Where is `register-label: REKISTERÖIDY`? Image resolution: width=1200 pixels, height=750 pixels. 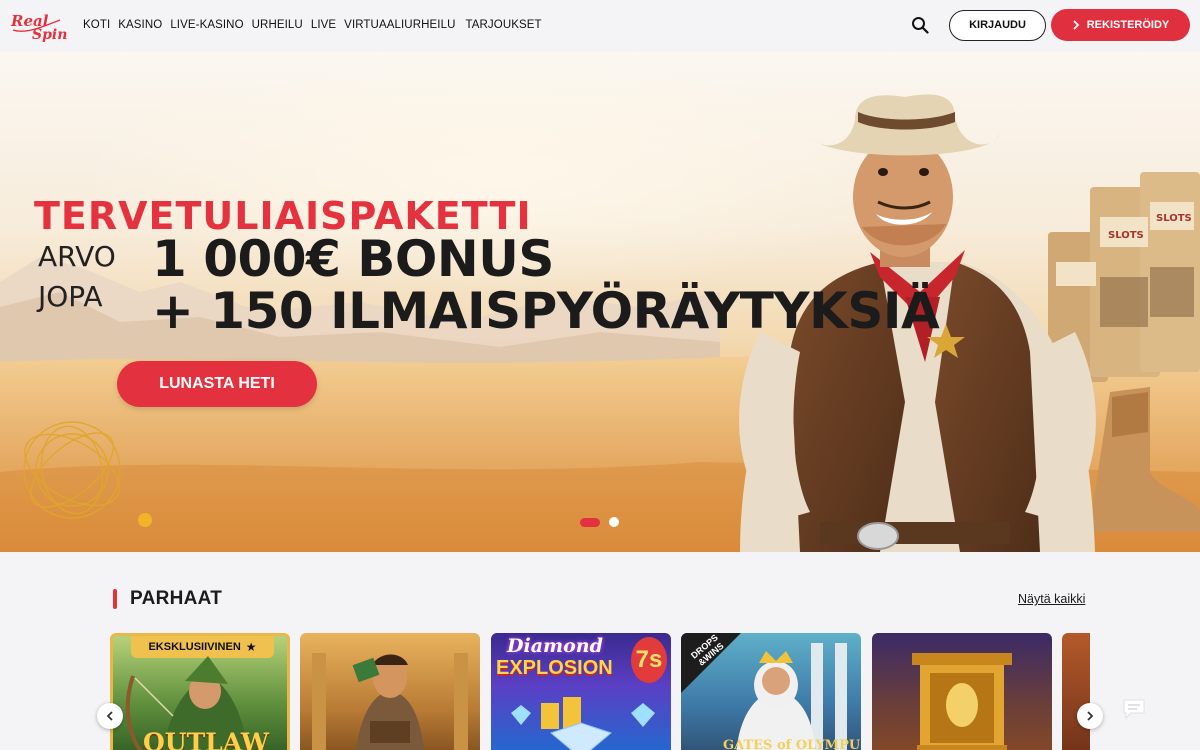
register-label: REKISTERÖIDY is located at coordinates (1128, 25).